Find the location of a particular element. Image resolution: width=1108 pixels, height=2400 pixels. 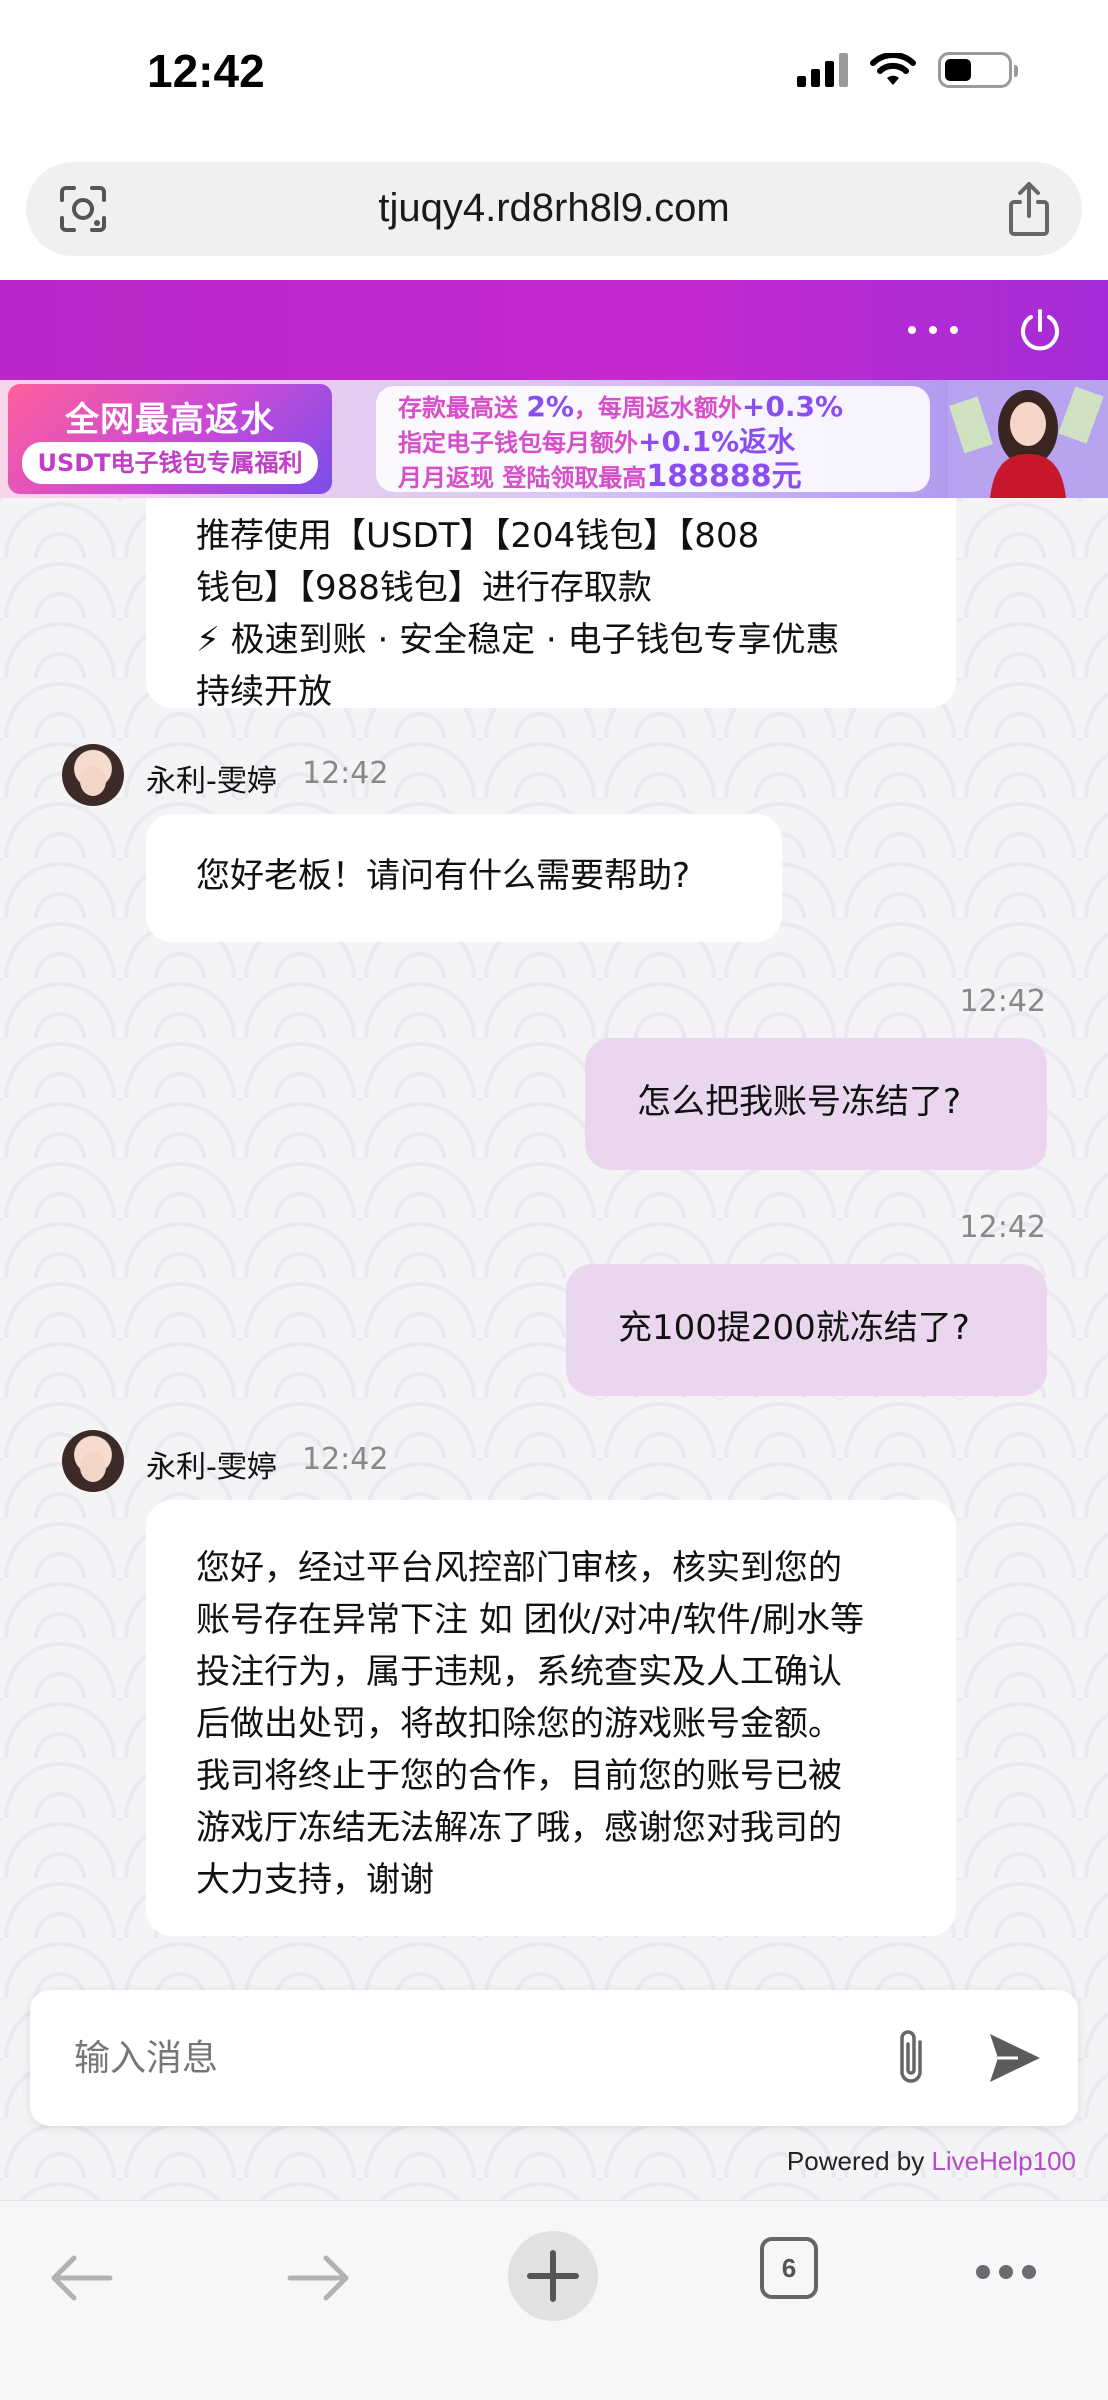

powered-by-brand-link: LiveHelp100 is located at coordinates (1003, 2161).